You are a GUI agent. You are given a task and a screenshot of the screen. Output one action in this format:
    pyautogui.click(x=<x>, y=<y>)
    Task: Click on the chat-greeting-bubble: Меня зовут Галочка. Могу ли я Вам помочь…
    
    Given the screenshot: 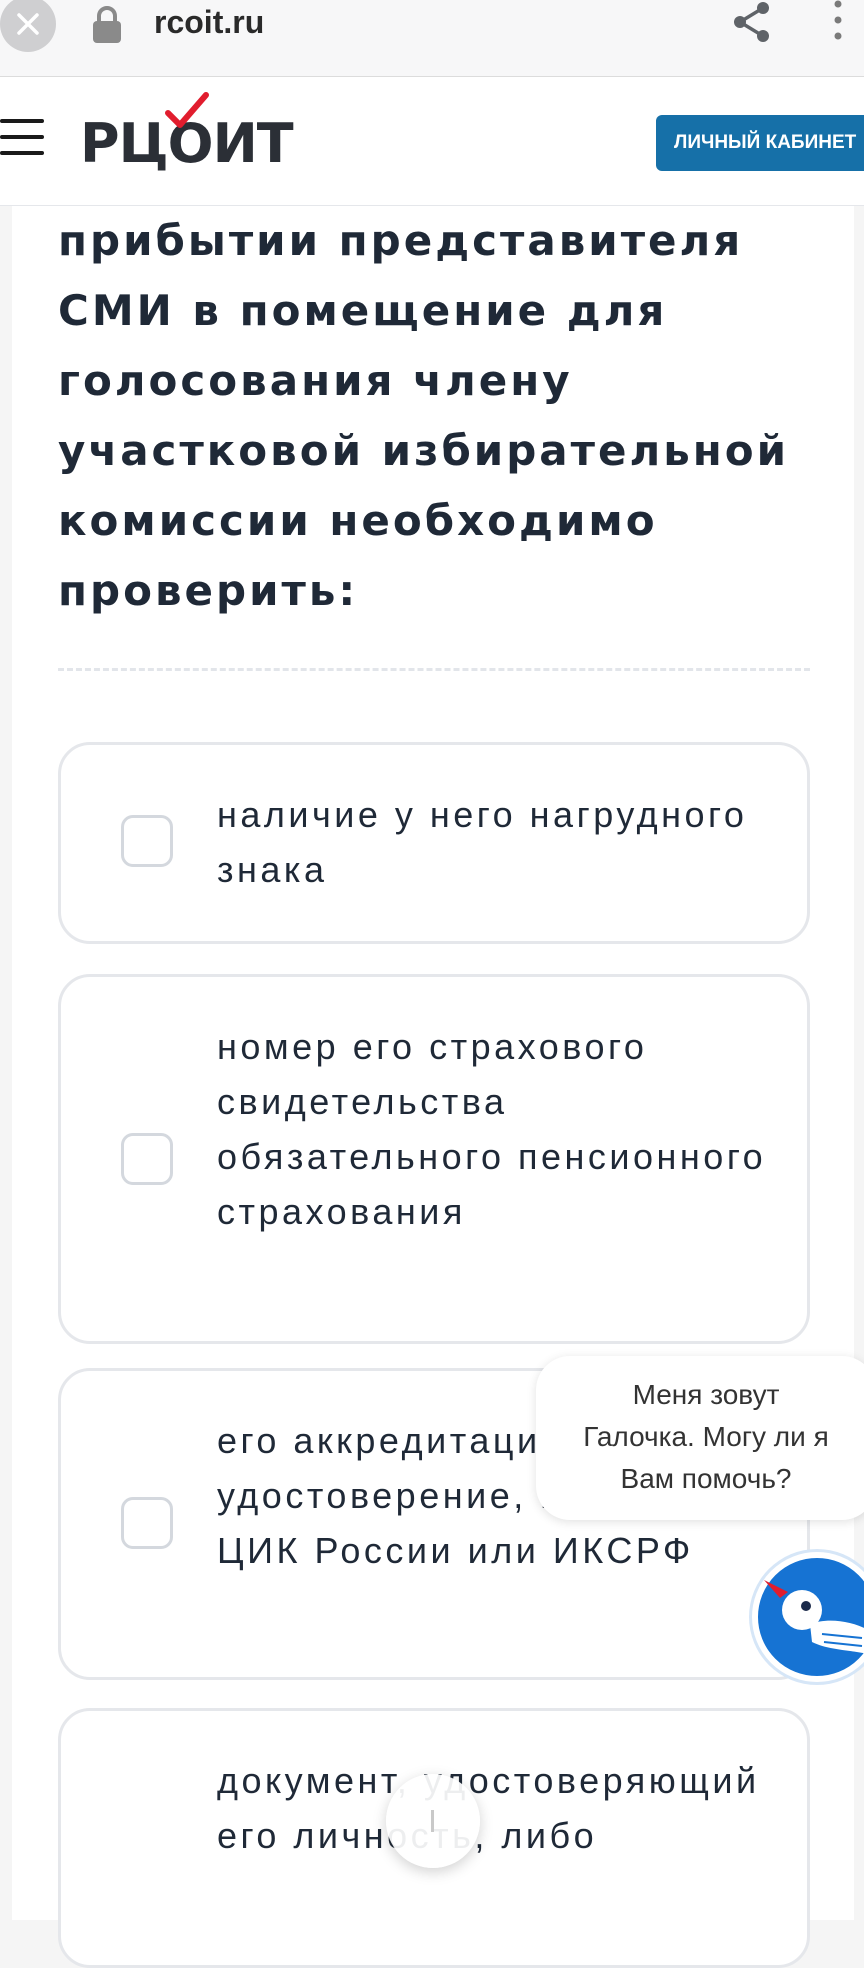 What is the action you would take?
    pyautogui.click(x=700, y=1438)
    